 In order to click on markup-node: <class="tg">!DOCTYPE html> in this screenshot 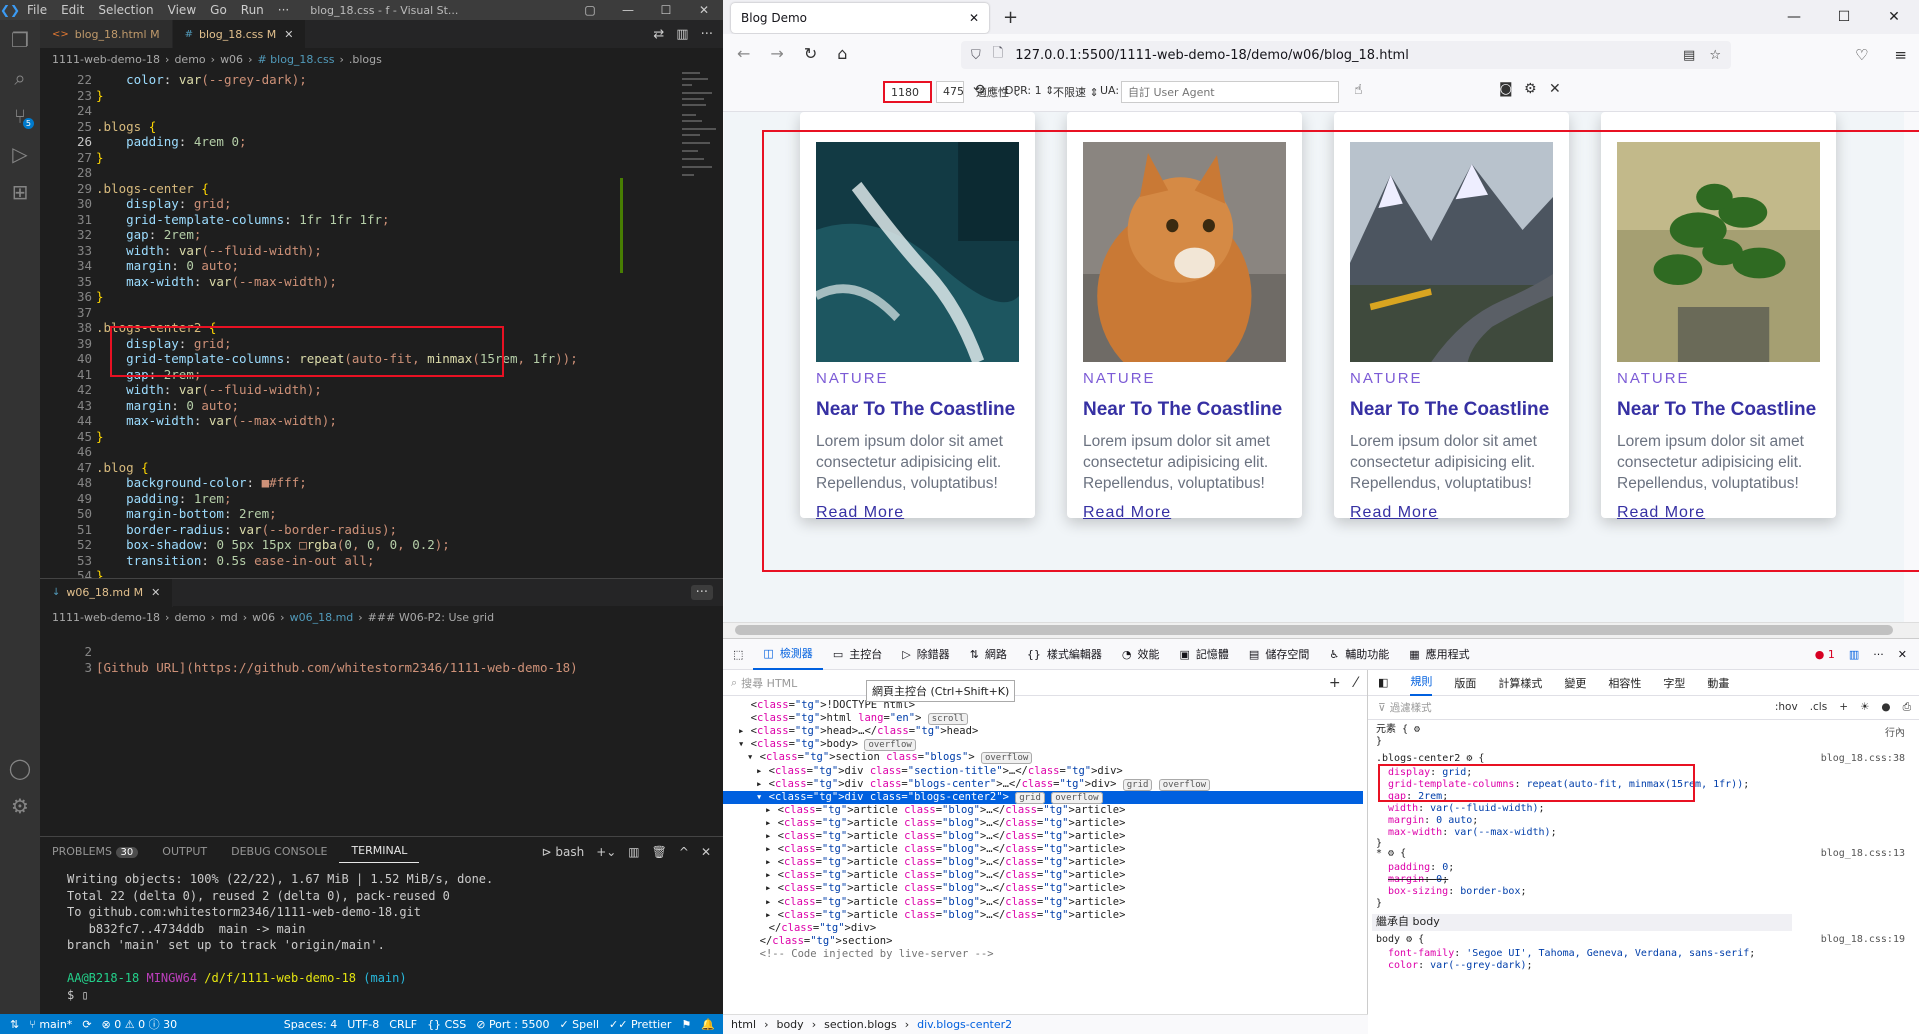, I will do `click(1043, 705)`.